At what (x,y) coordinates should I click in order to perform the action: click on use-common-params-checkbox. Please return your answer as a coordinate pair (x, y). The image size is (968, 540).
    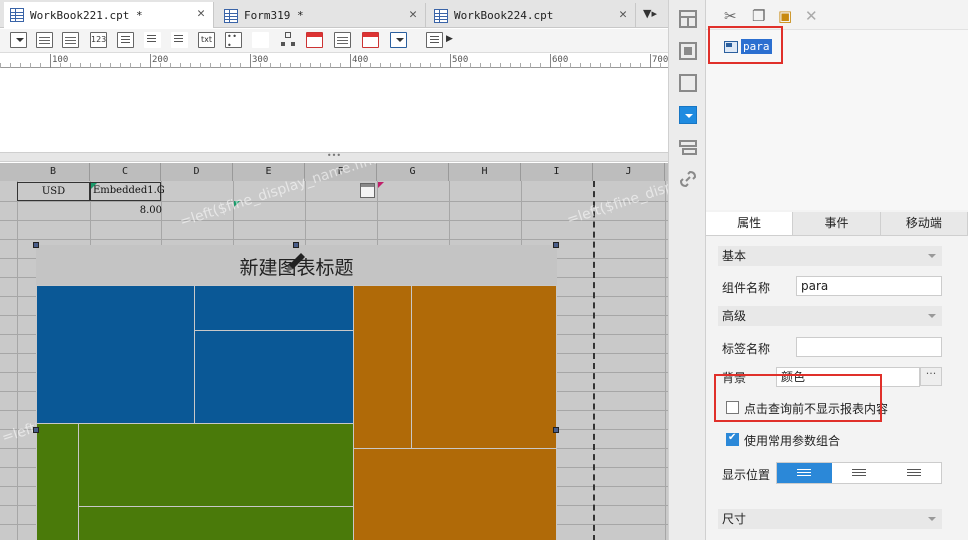
    Looking at the image, I should click on (732, 439).